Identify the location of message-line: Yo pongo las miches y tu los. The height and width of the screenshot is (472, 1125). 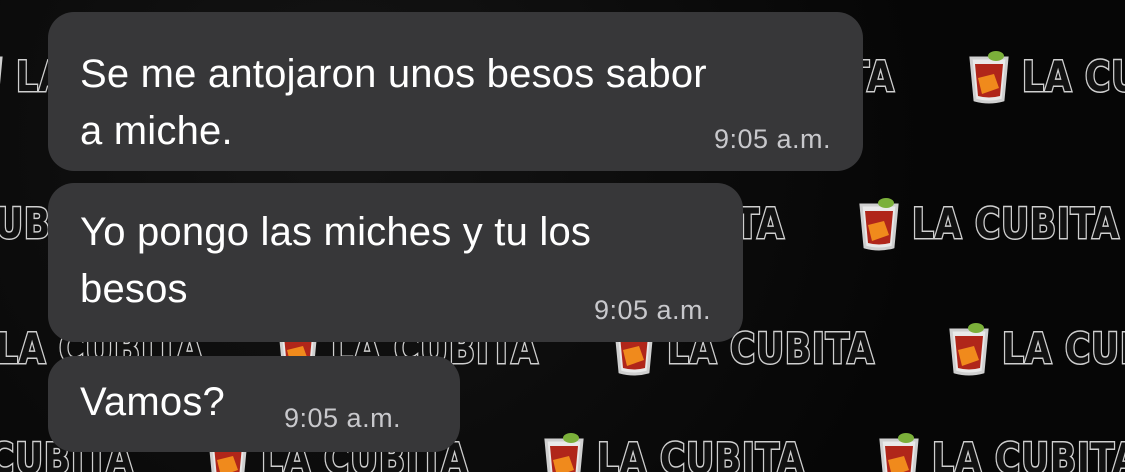
(336, 232).